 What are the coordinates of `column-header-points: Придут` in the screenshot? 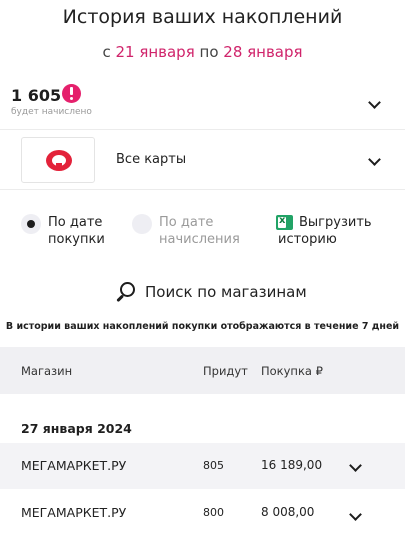 It's located at (225, 371).